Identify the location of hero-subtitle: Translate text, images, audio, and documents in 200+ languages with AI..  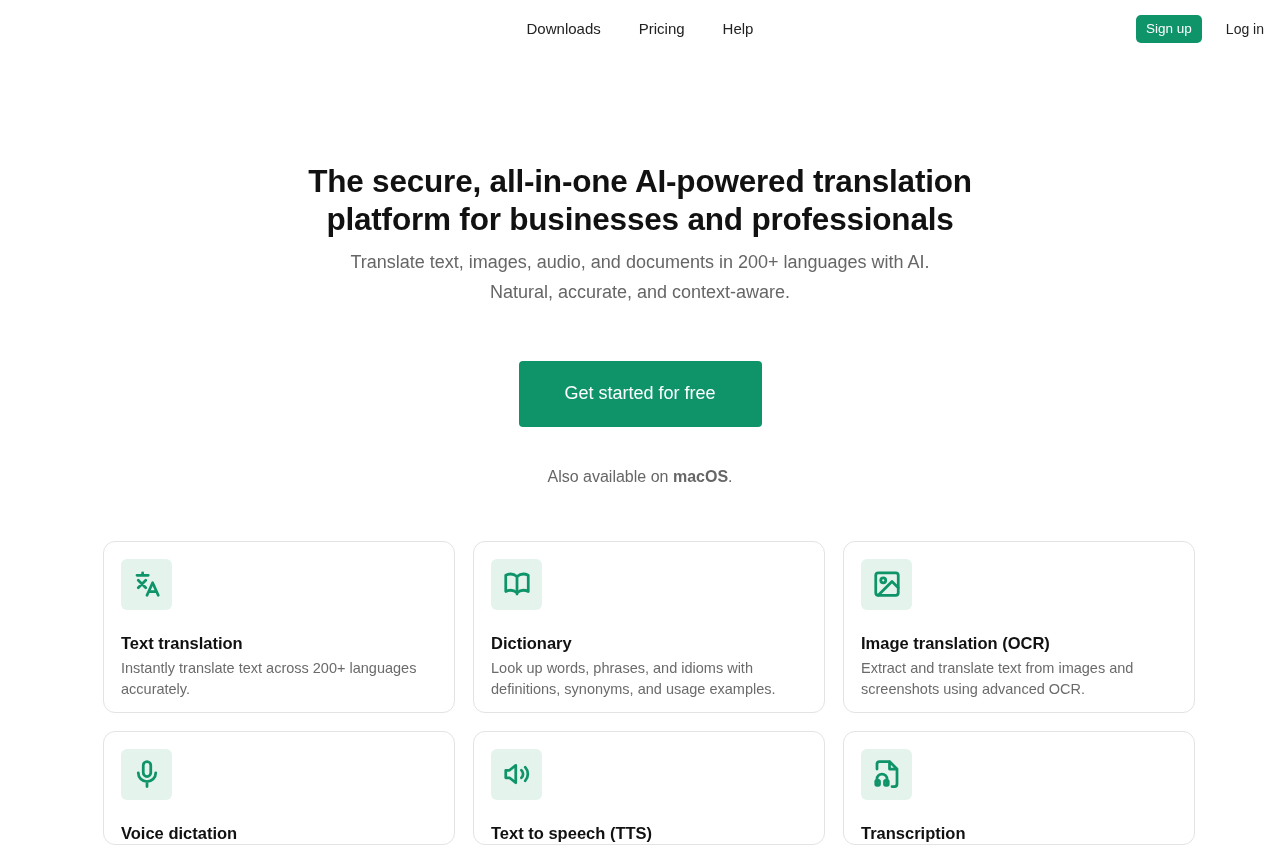
(640, 262).